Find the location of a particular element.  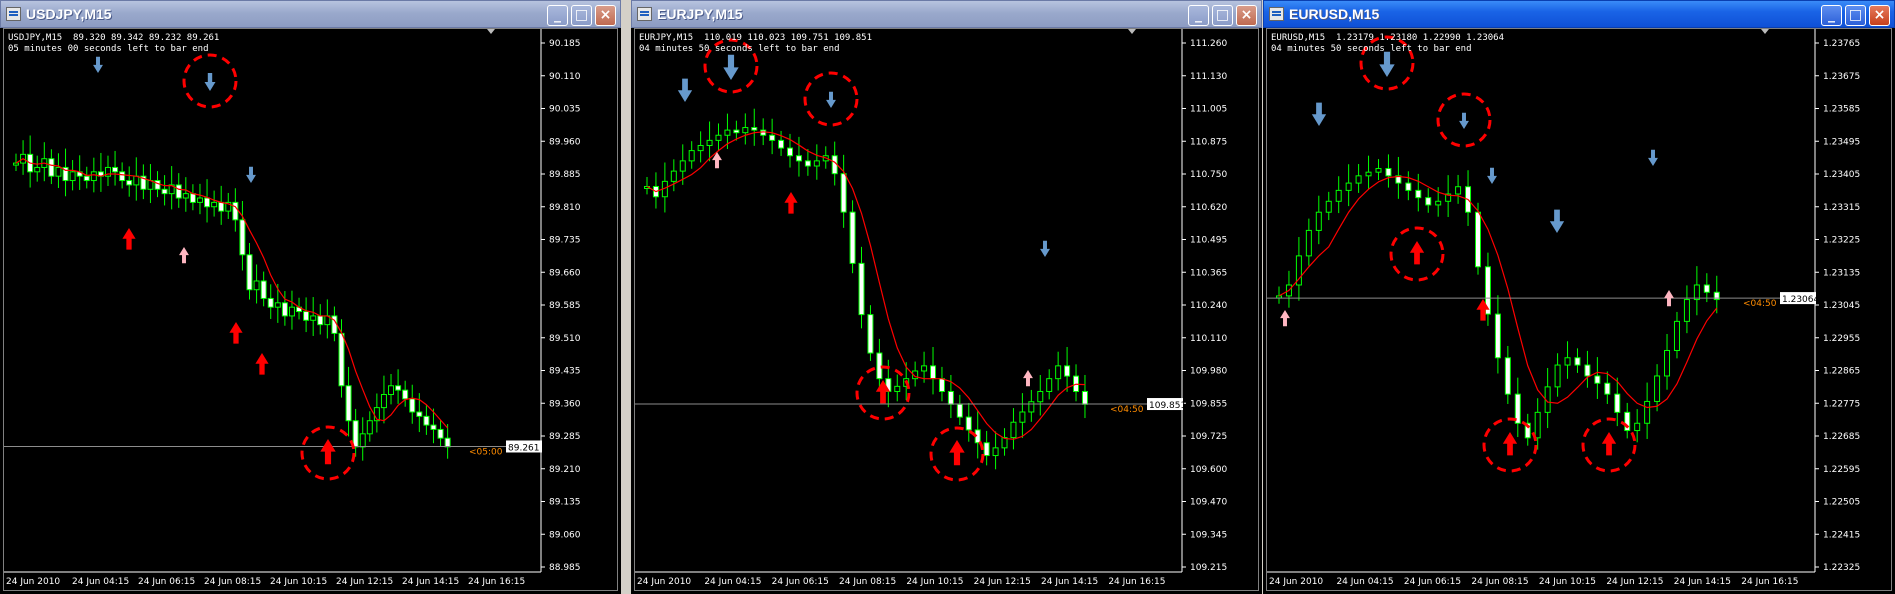

price-tick-label: 110.750 is located at coordinates (1208, 175).